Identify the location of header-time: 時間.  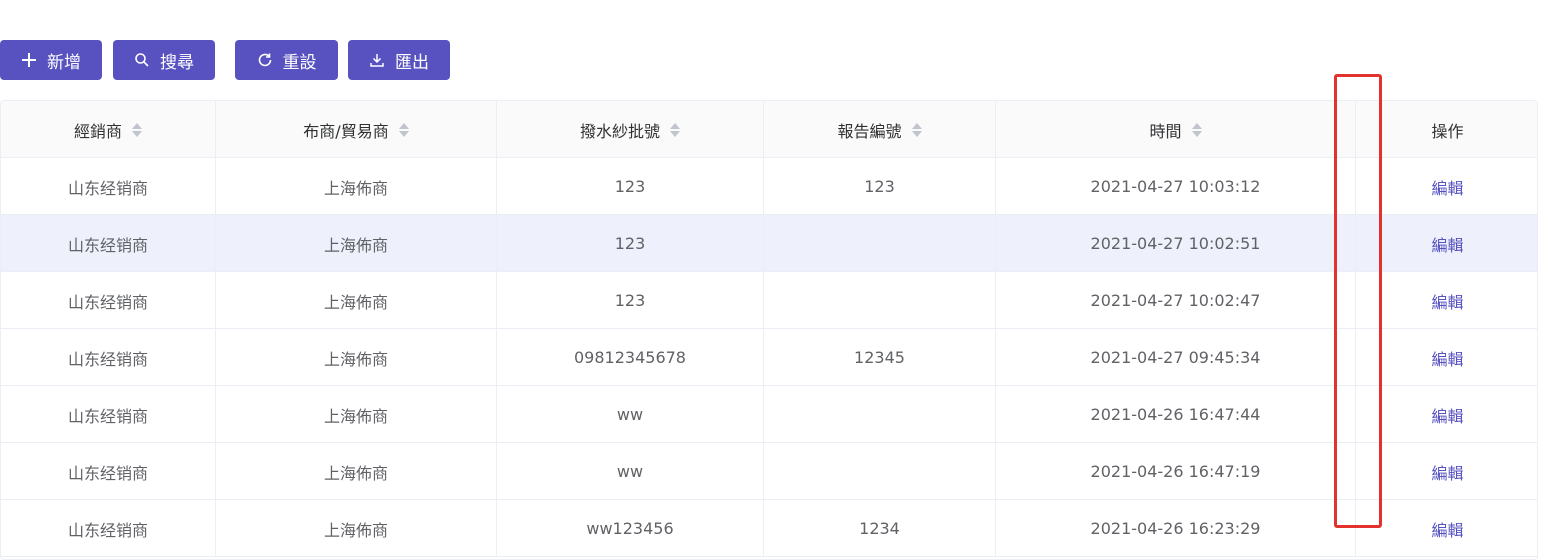
(1176, 129).